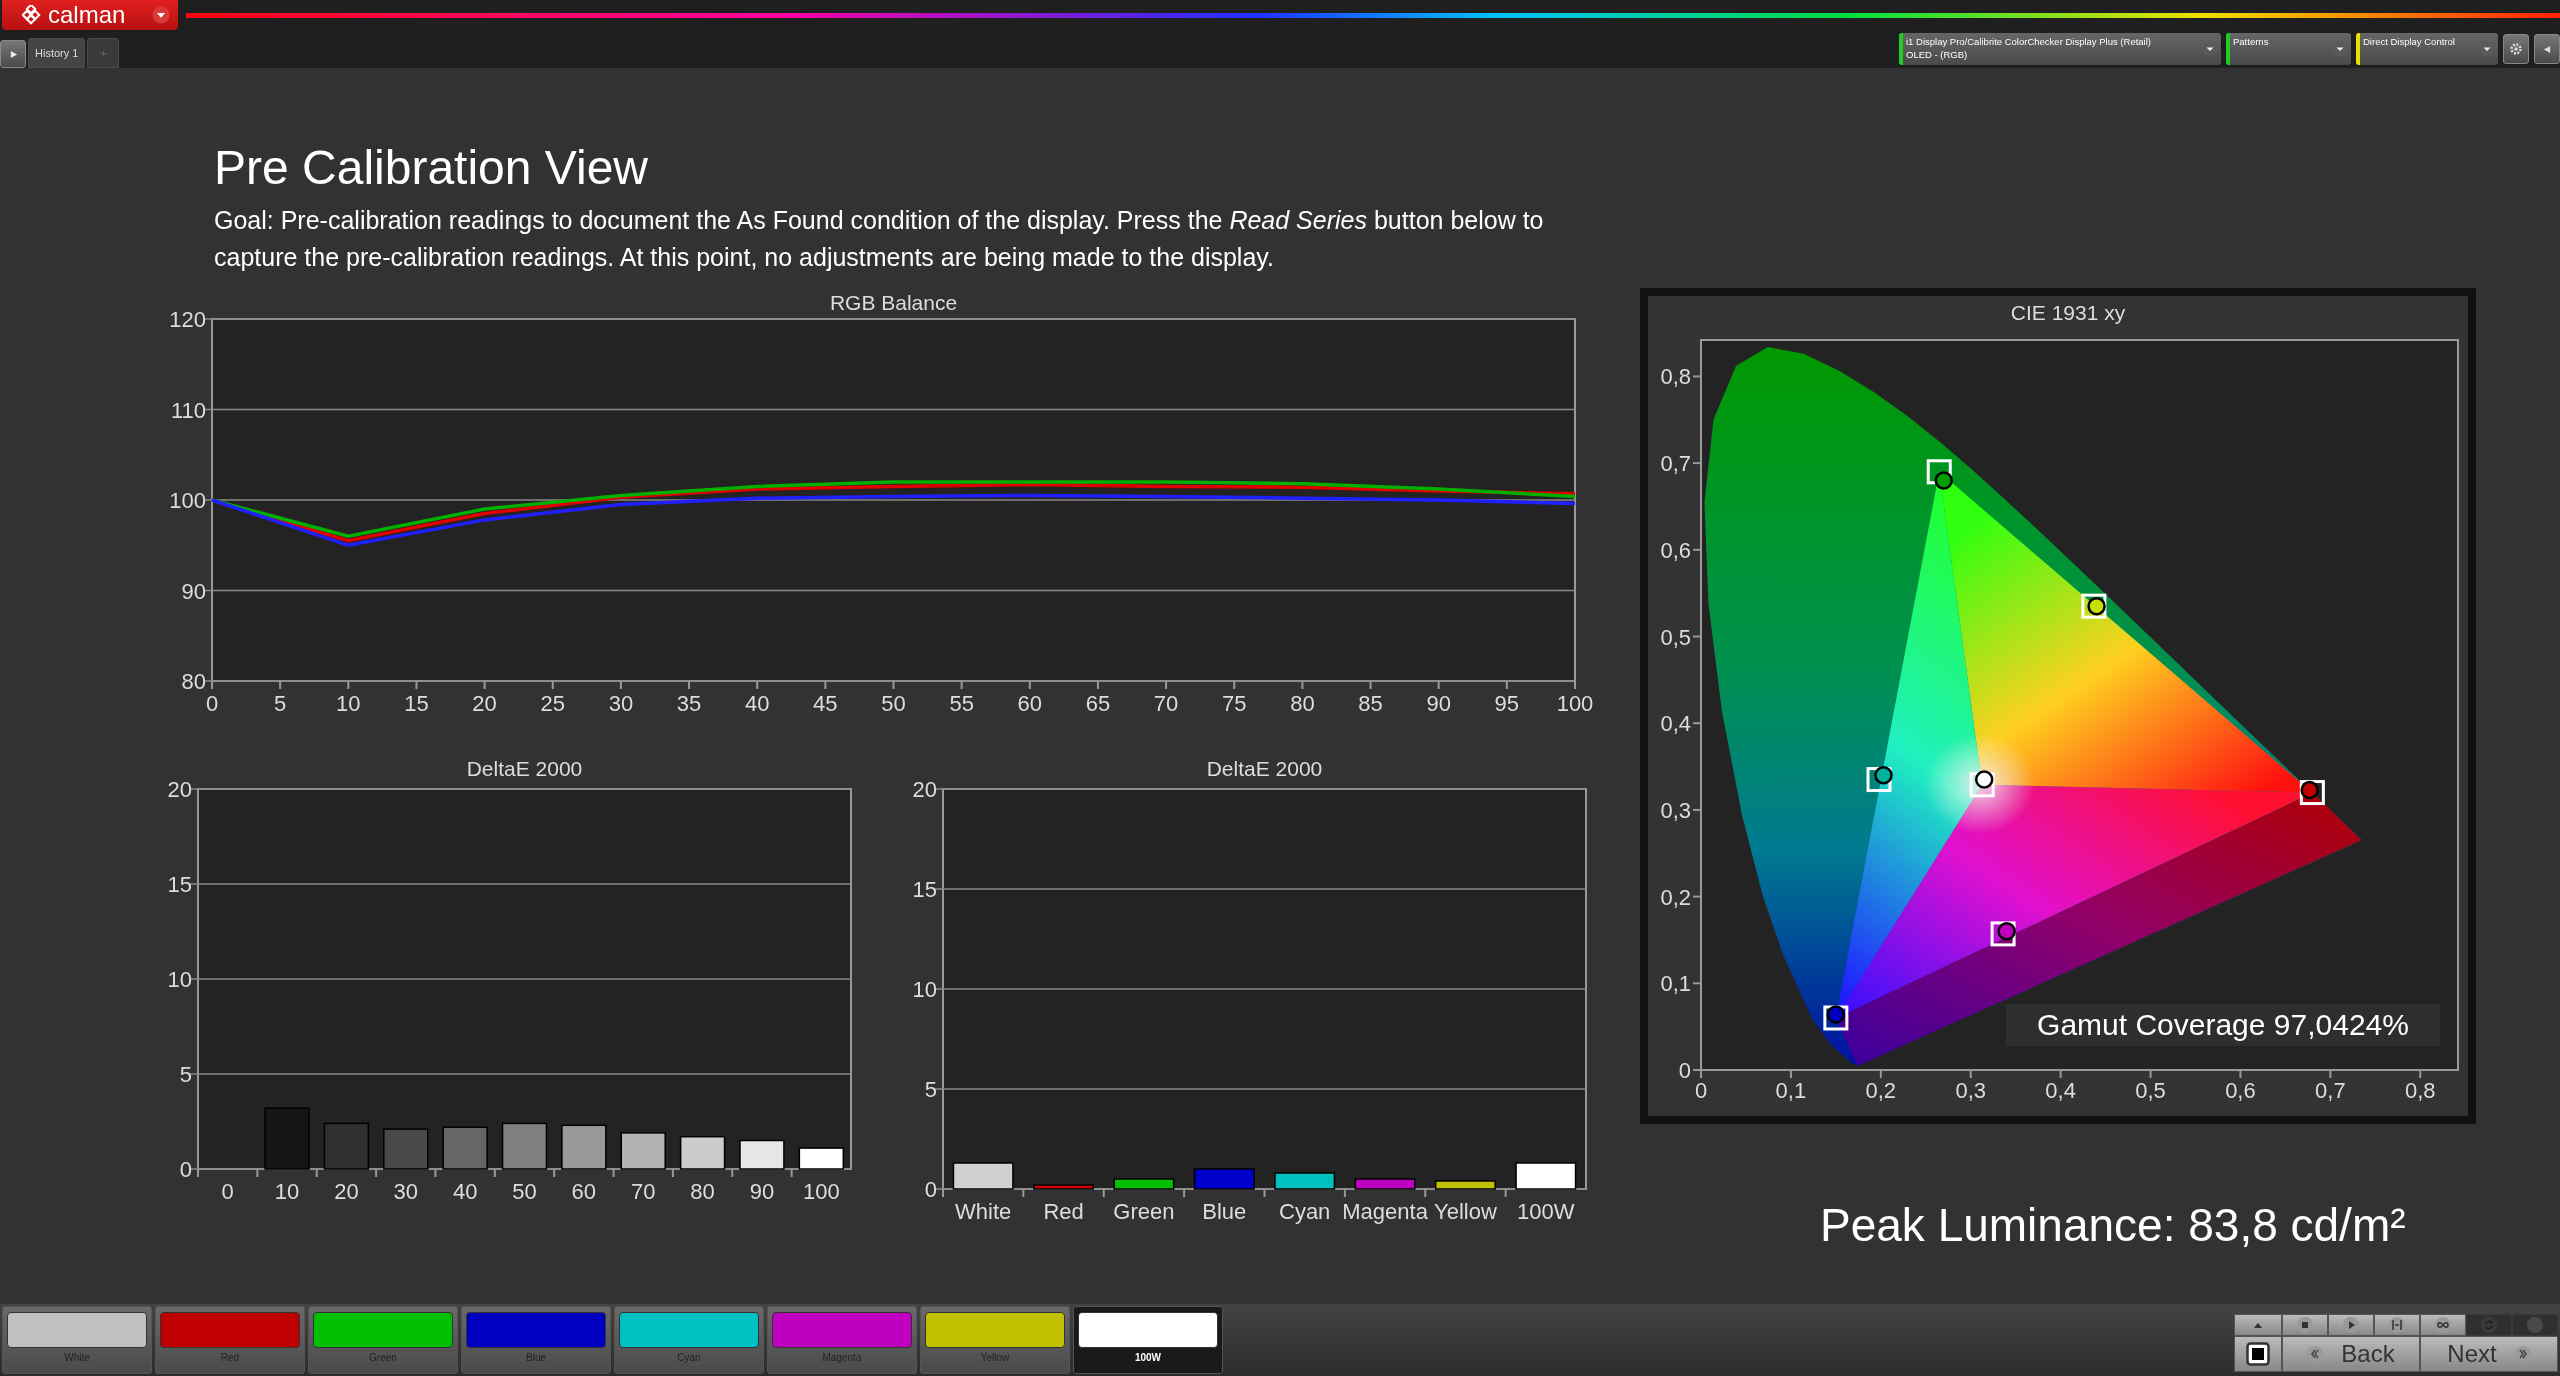 The height and width of the screenshot is (1376, 2560). Describe the element at coordinates (2420, 1090) in the screenshot. I see `axis-tick-label: 0,8` at that location.